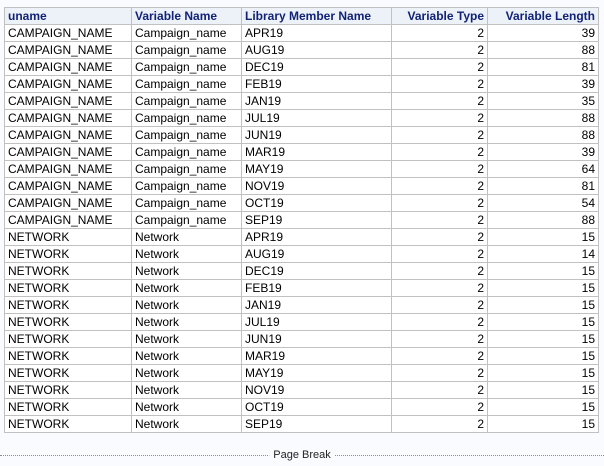 The image size is (604, 466). Describe the element at coordinates (316, 203) in the screenshot. I see `library-member-name-cell: OCT19` at that location.